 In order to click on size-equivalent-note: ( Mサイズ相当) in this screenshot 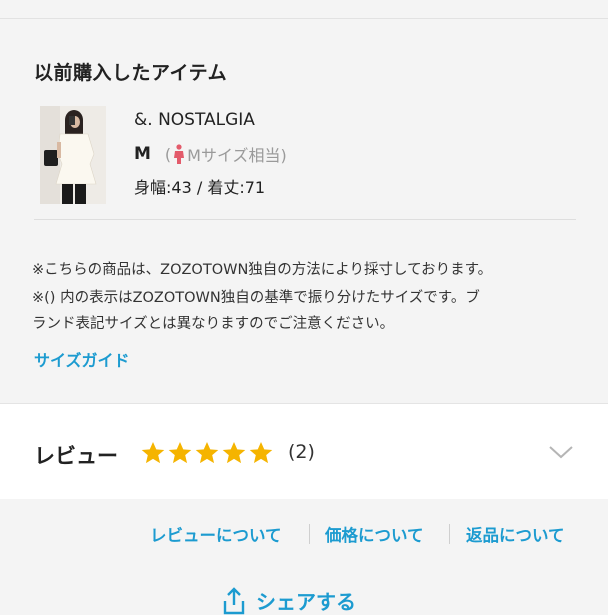, I will do `click(226, 154)`.